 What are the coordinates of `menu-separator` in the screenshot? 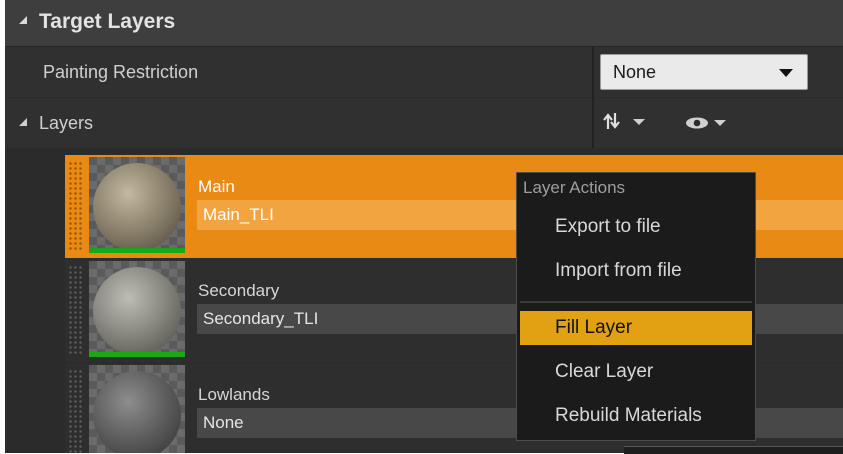 It's located at (636, 302).